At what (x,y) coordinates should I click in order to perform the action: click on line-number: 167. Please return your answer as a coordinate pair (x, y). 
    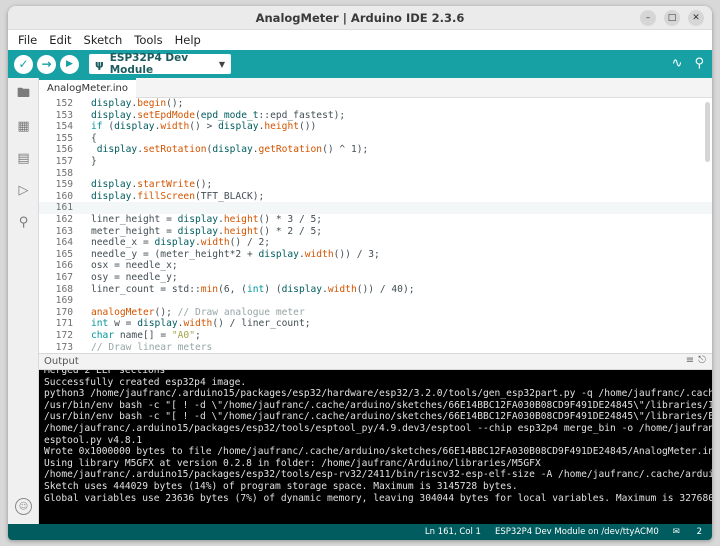
    Looking at the image, I should click on (64, 277).